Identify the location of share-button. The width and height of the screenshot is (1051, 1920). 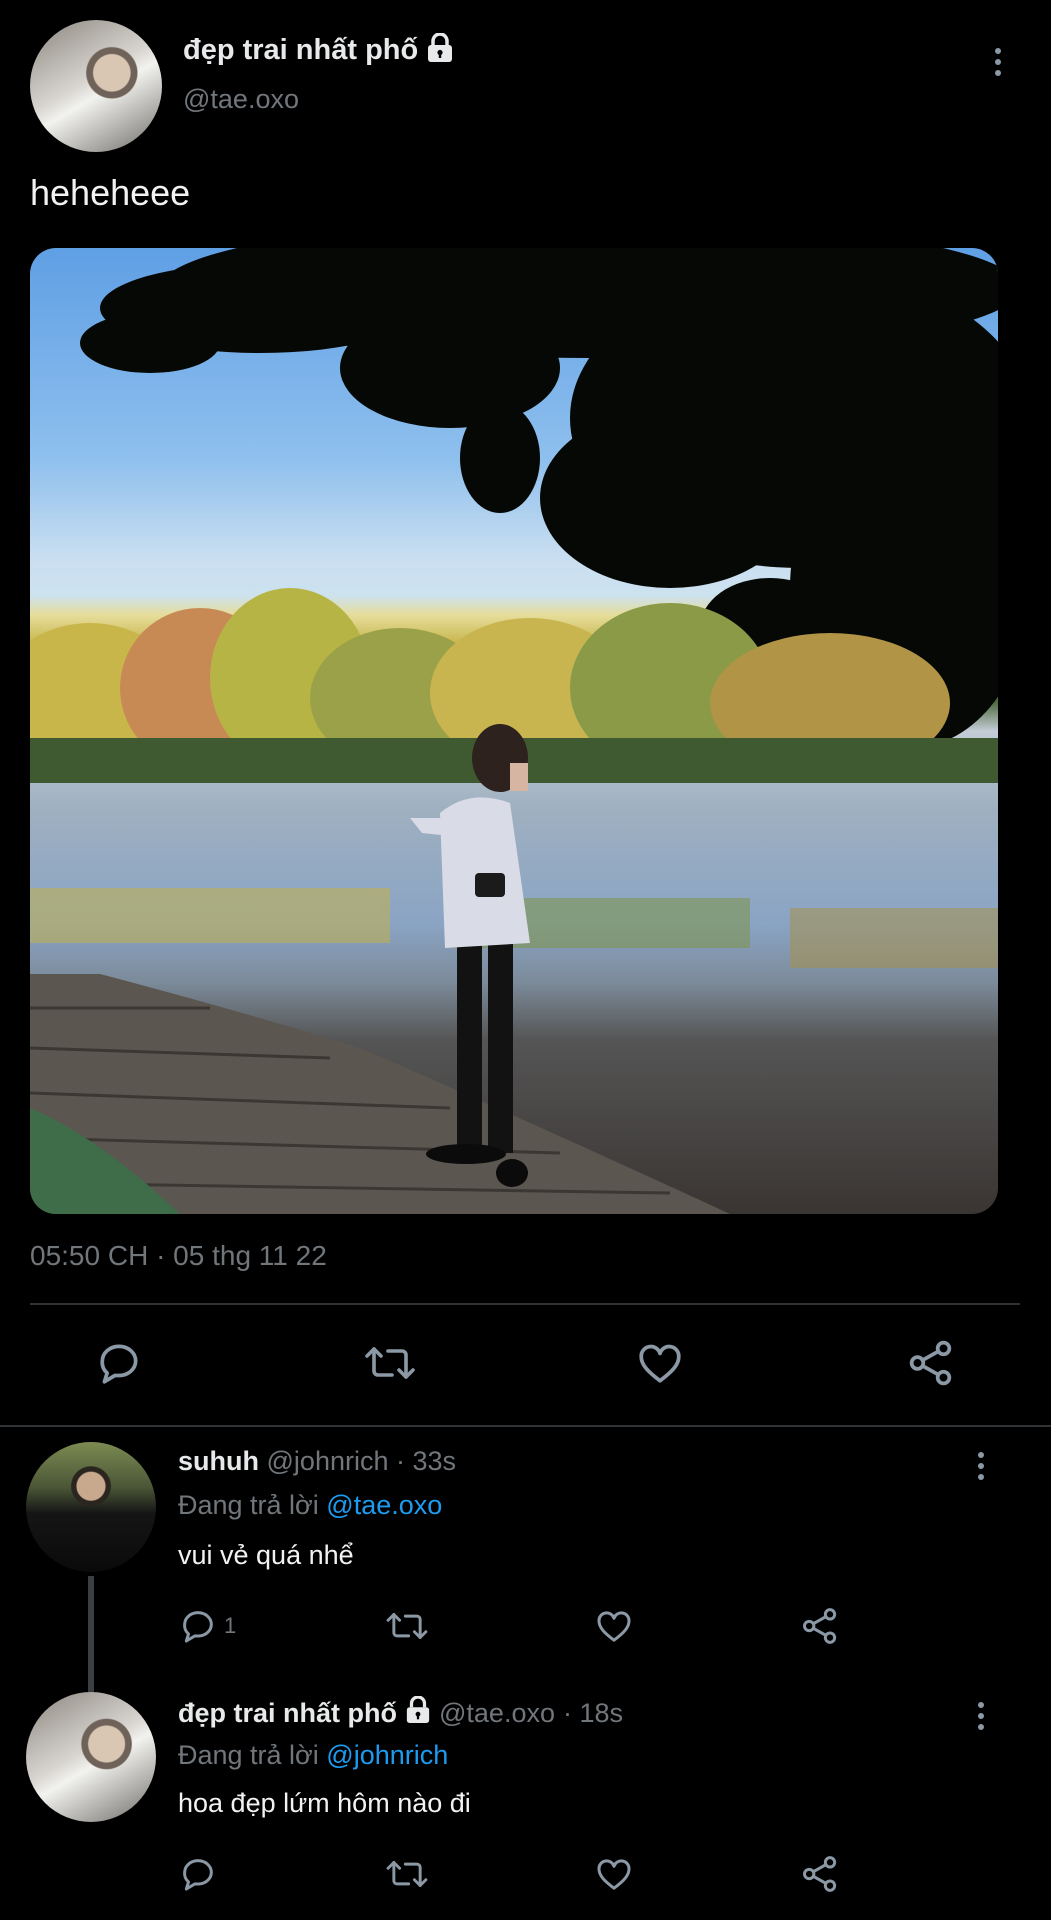
(931, 1363).